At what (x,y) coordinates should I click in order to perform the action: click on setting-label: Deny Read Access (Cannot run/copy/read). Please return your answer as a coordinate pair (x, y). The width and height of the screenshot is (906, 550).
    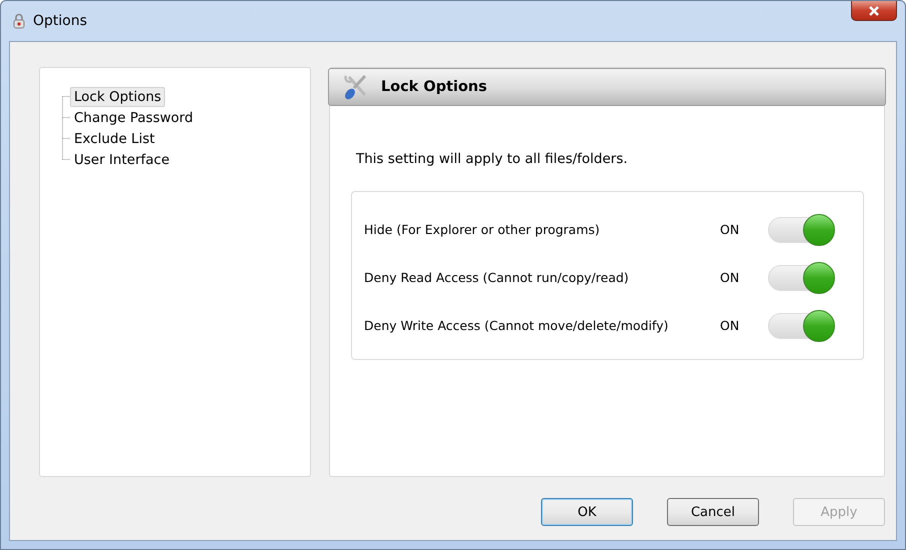
    Looking at the image, I should click on (497, 277).